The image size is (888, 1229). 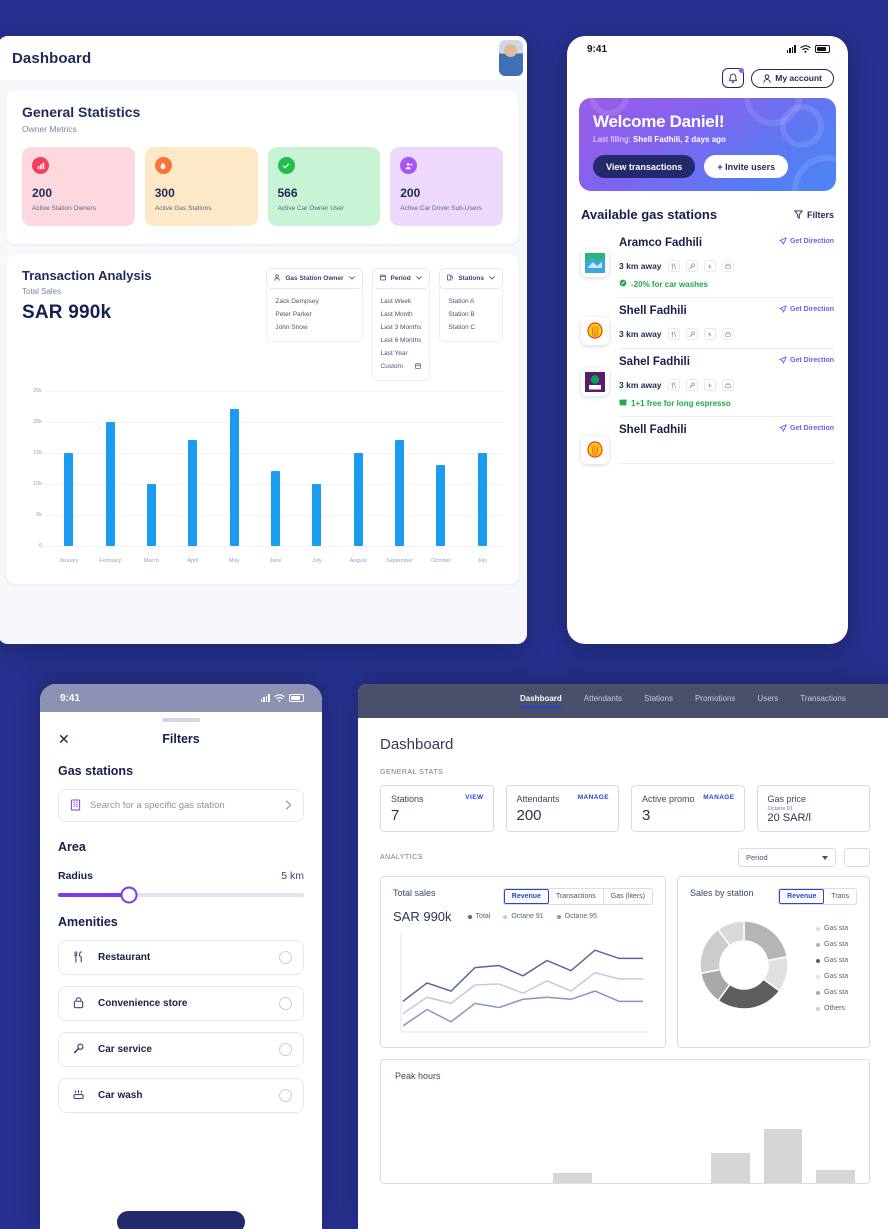 I want to click on x-tick-label: April, so click(x=193, y=560).